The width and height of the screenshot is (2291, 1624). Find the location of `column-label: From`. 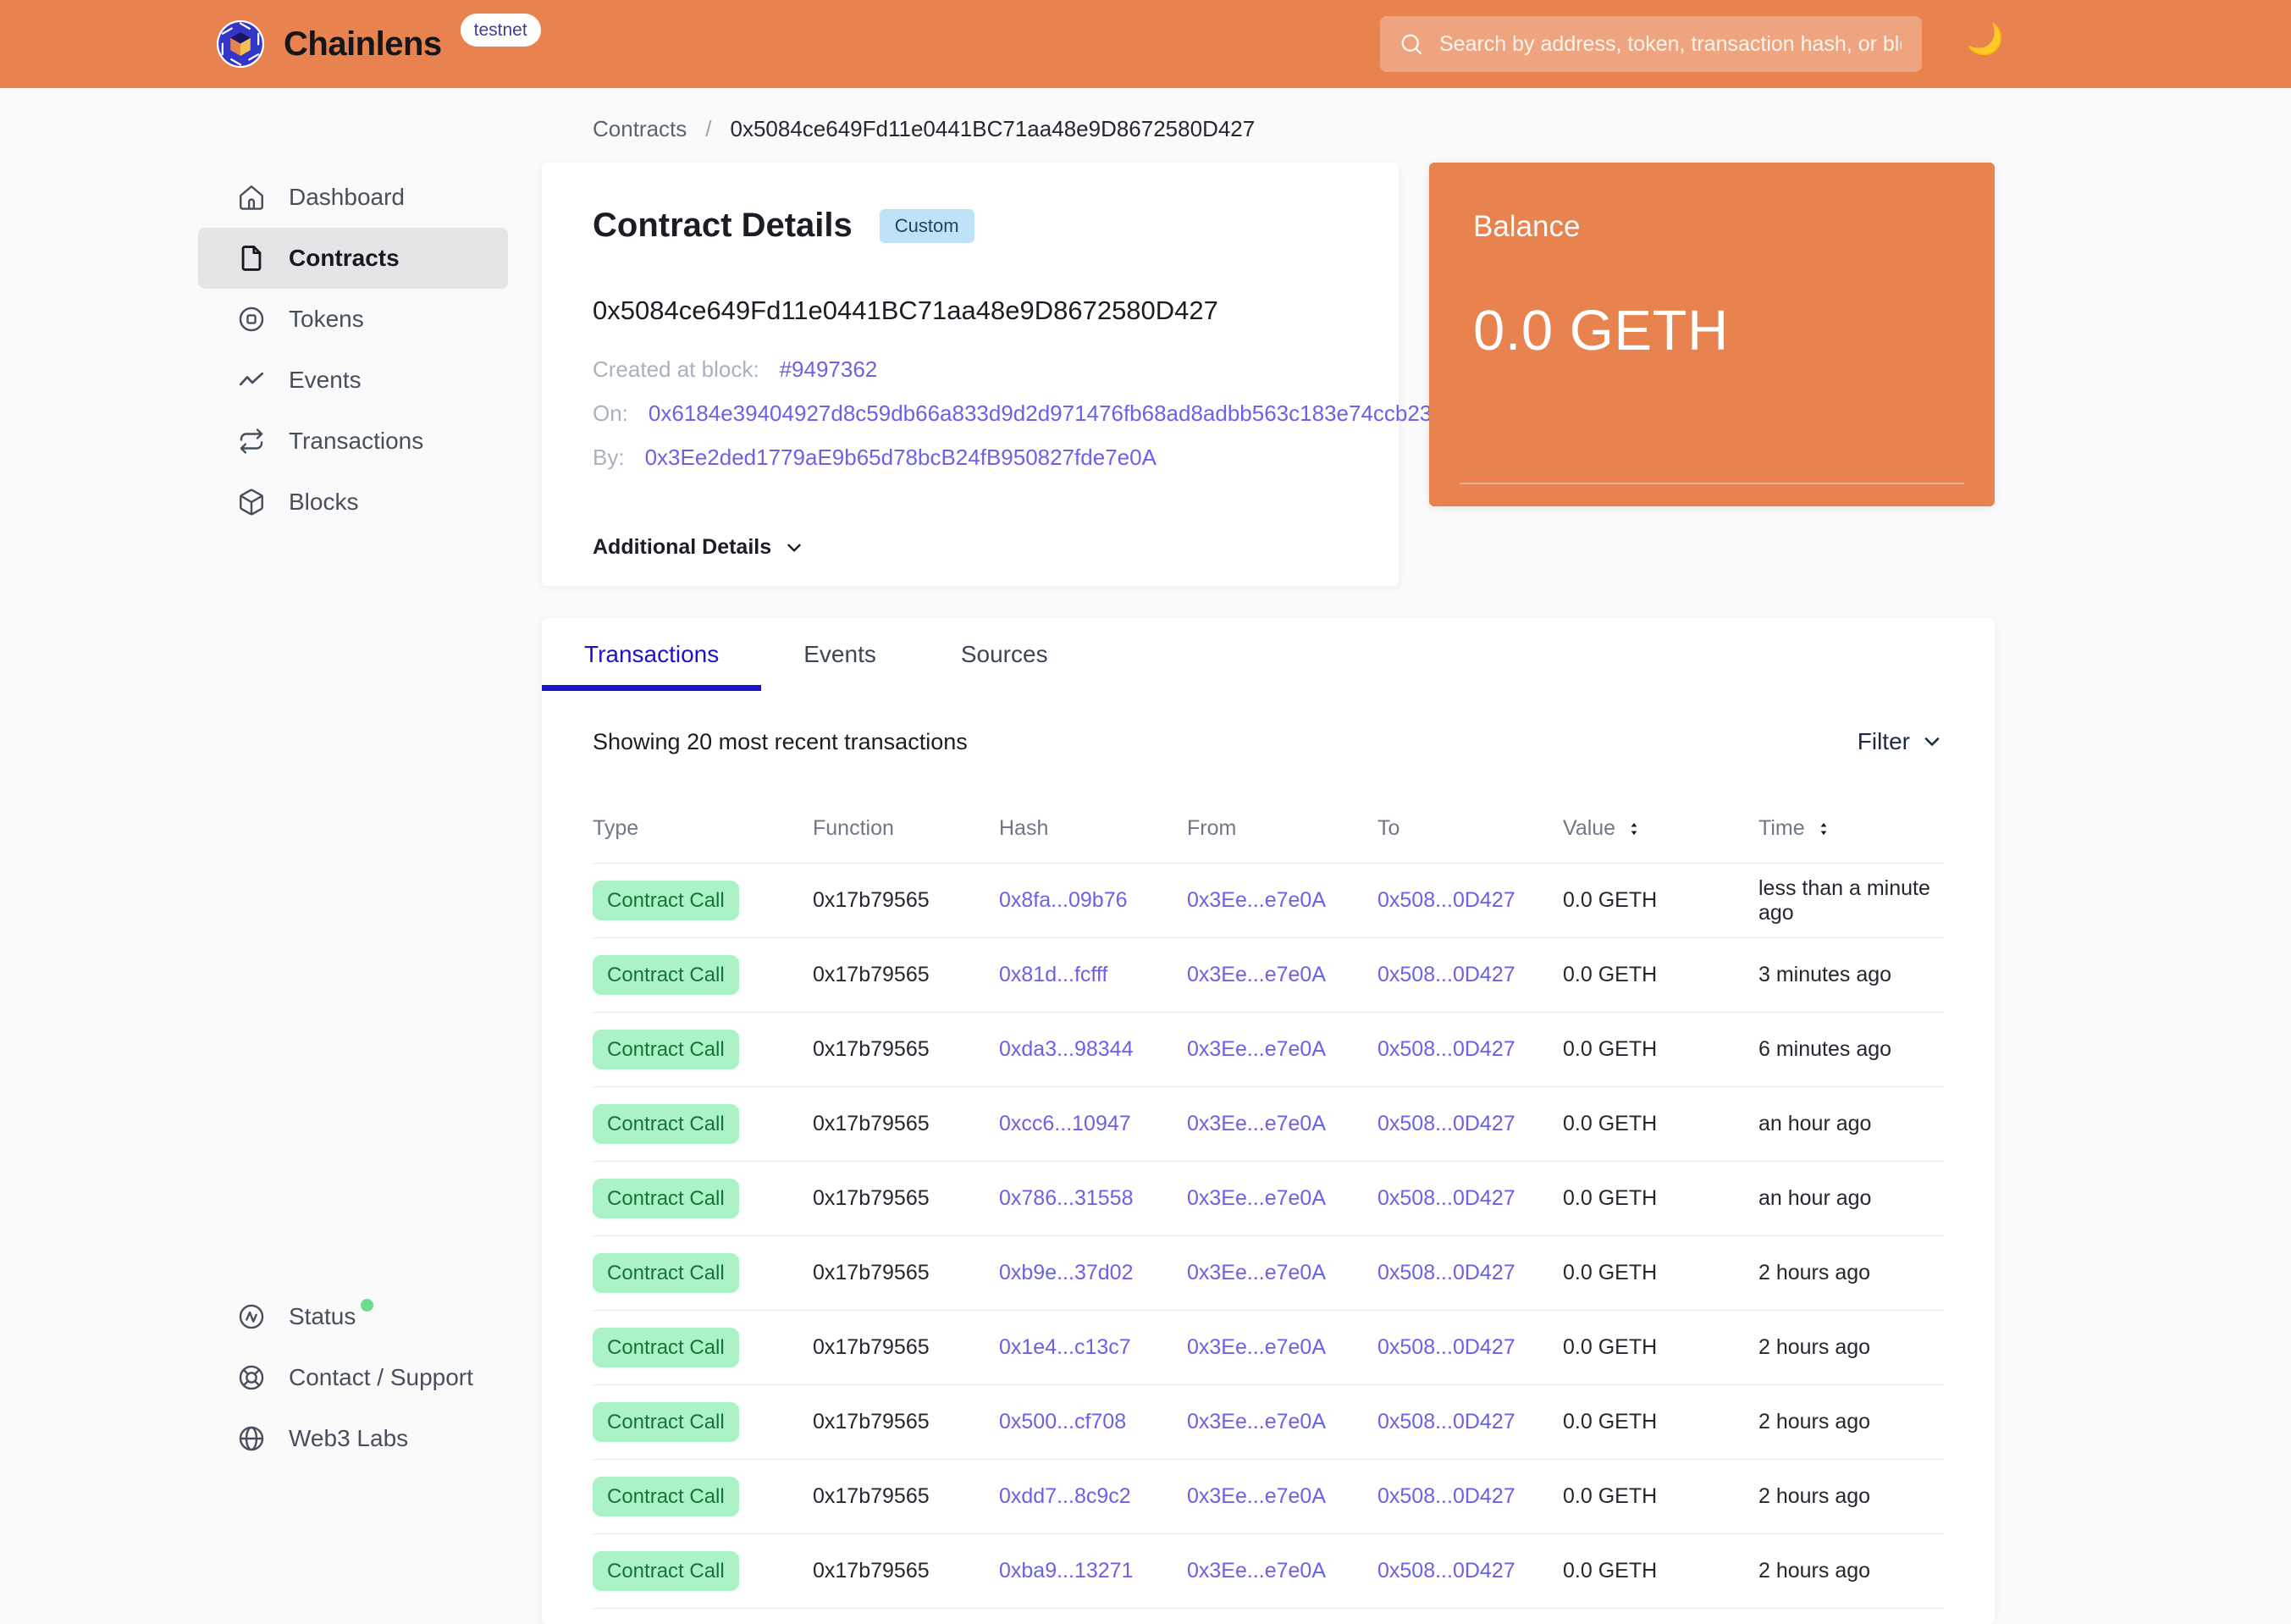

column-label: From is located at coordinates (1212, 828).